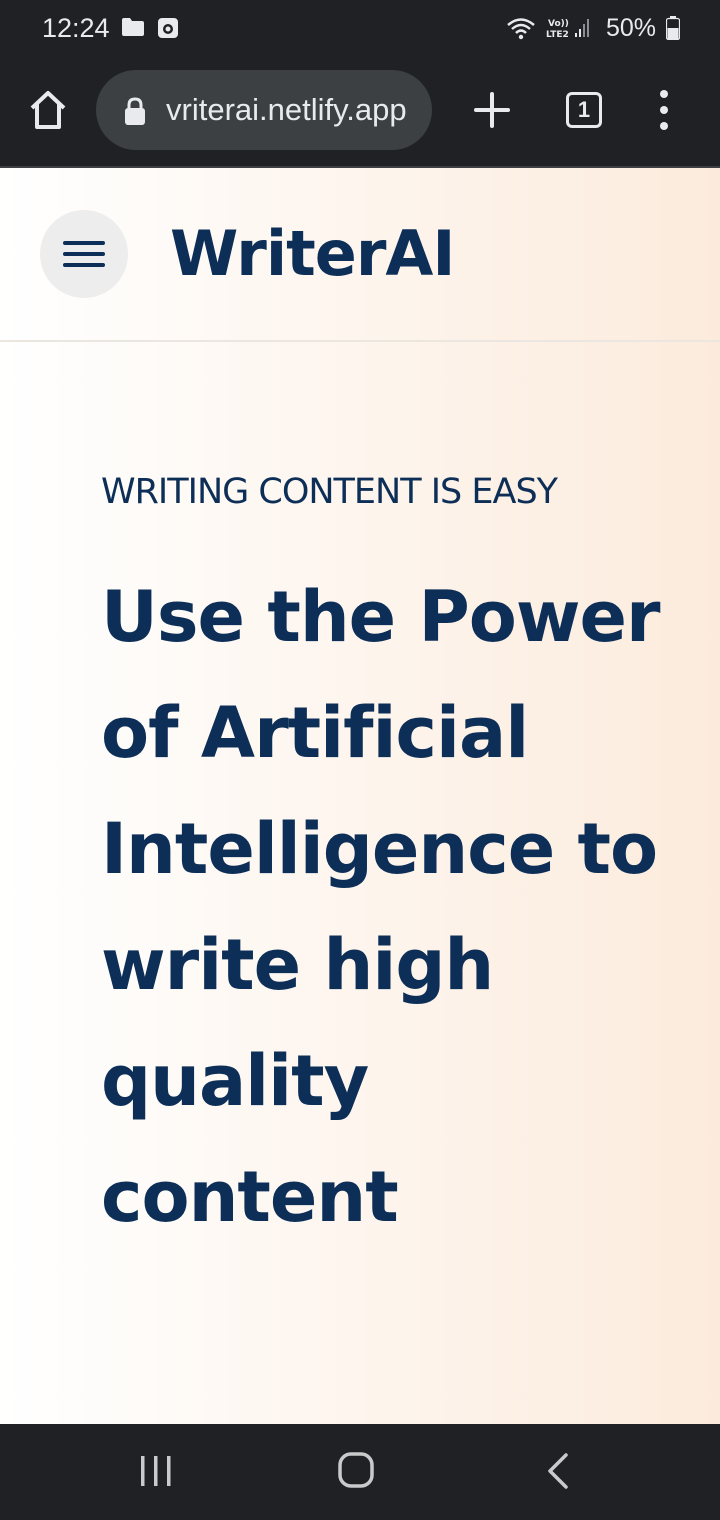 This screenshot has height=1520, width=720. I want to click on home-icon, so click(48, 110).